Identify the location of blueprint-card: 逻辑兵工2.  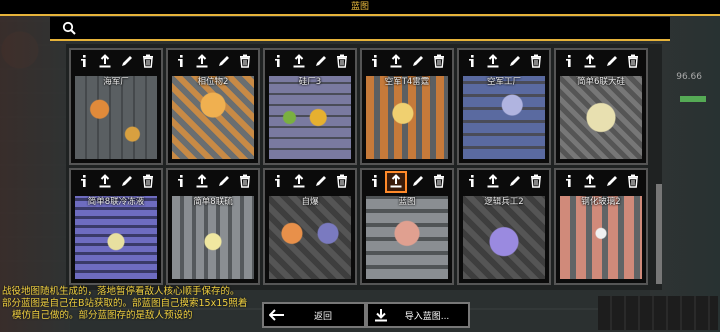
(504, 226).